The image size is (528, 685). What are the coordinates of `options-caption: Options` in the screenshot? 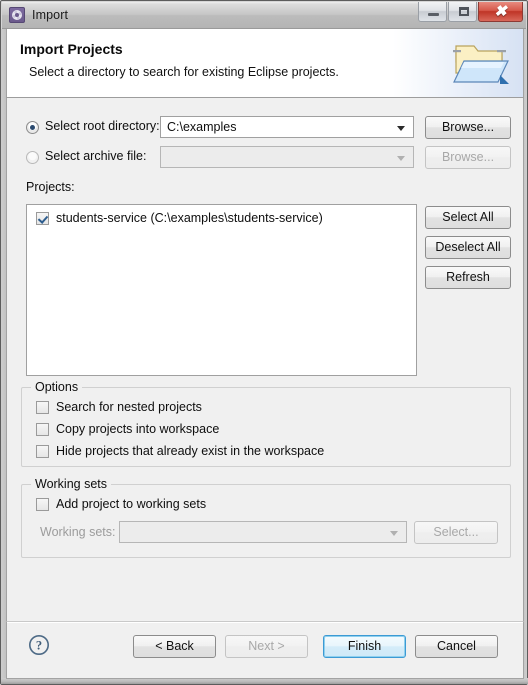 It's located at (57, 387).